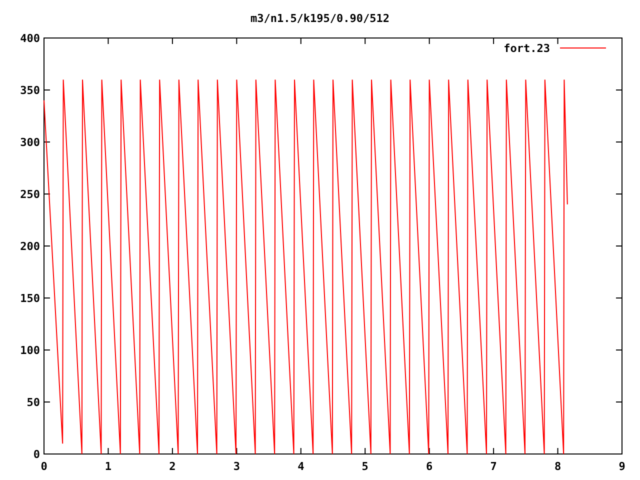 This screenshot has width=640, height=480. What do you see at coordinates (30, 350) in the screenshot?
I see `tick-label: 100` at bounding box center [30, 350].